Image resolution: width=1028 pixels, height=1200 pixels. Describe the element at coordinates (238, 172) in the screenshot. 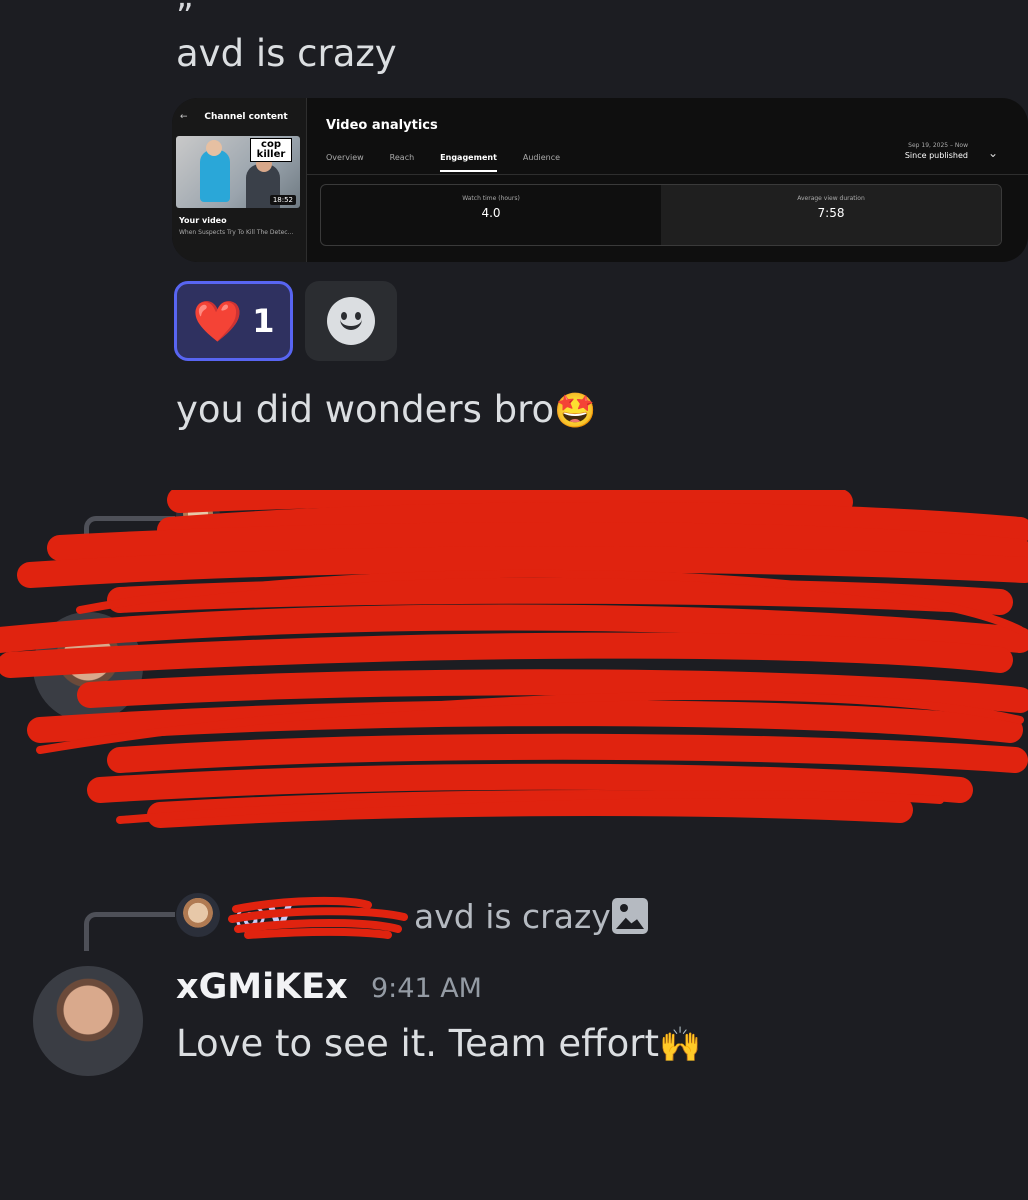

I see `video-thumbnail: cop killer 18:52` at that location.